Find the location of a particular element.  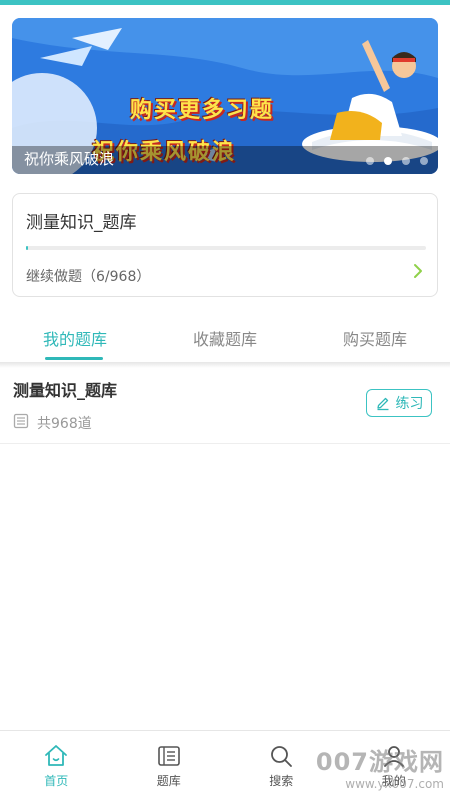

watermark-title: 007游戏网 is located at coordinates (379, 762).